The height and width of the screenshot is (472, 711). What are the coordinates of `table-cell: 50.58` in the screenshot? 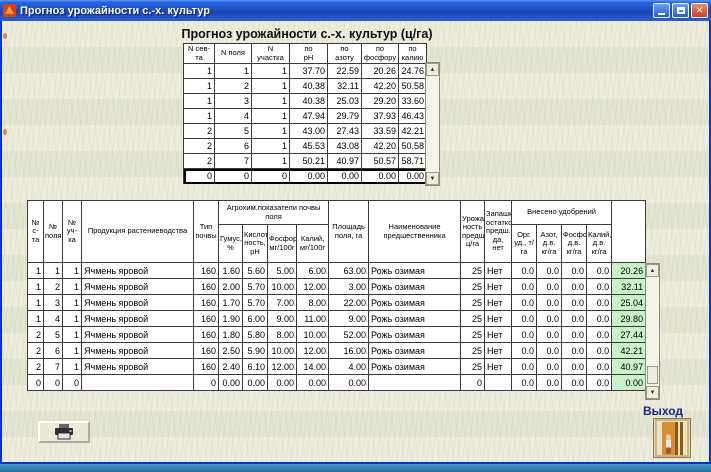 It's located at (412, 146).